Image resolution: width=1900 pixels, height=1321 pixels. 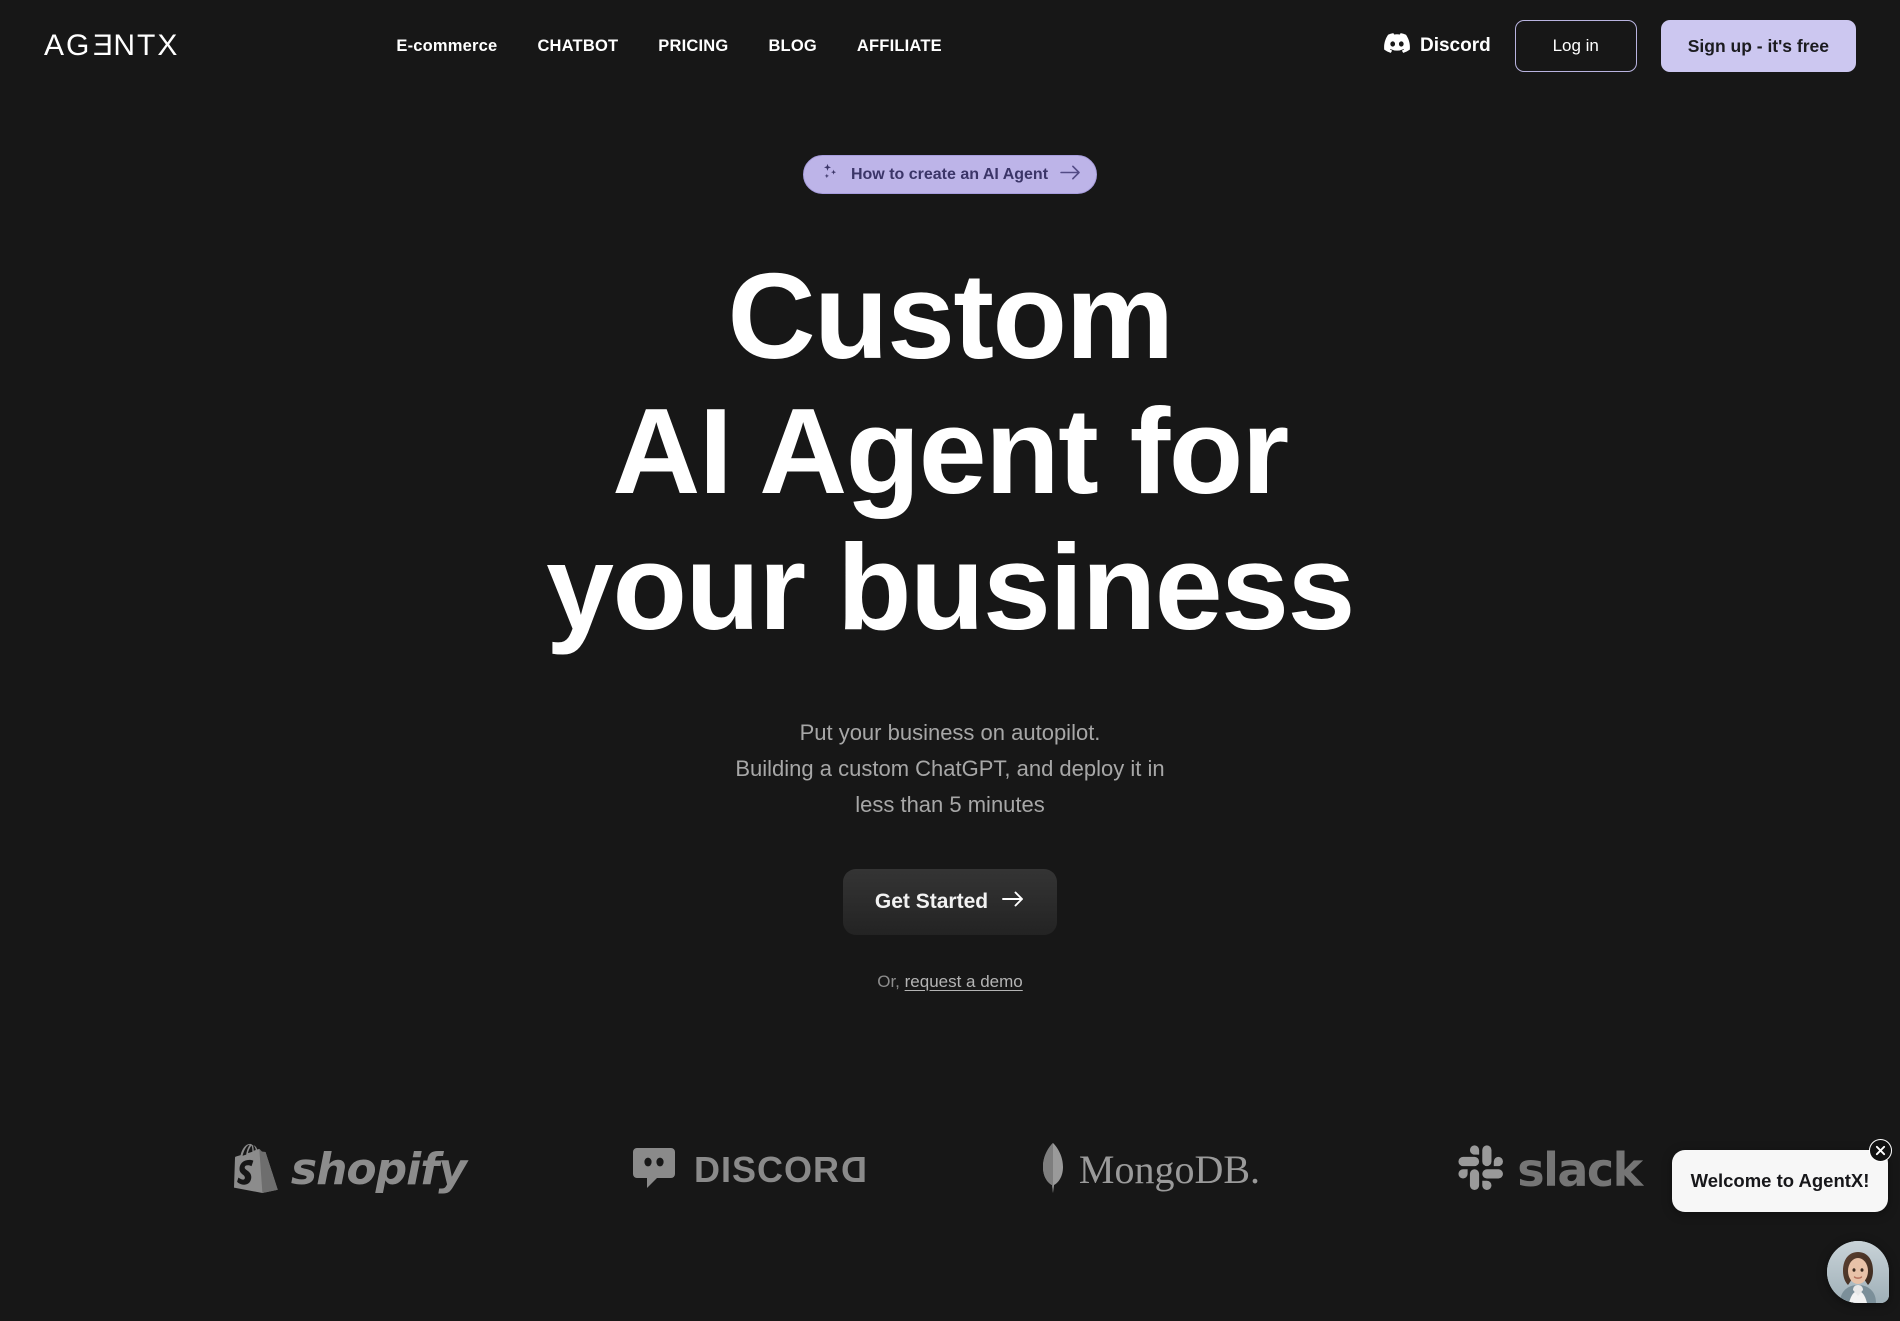 I want to click on shopify-icon, so click(x=255, y=1170).